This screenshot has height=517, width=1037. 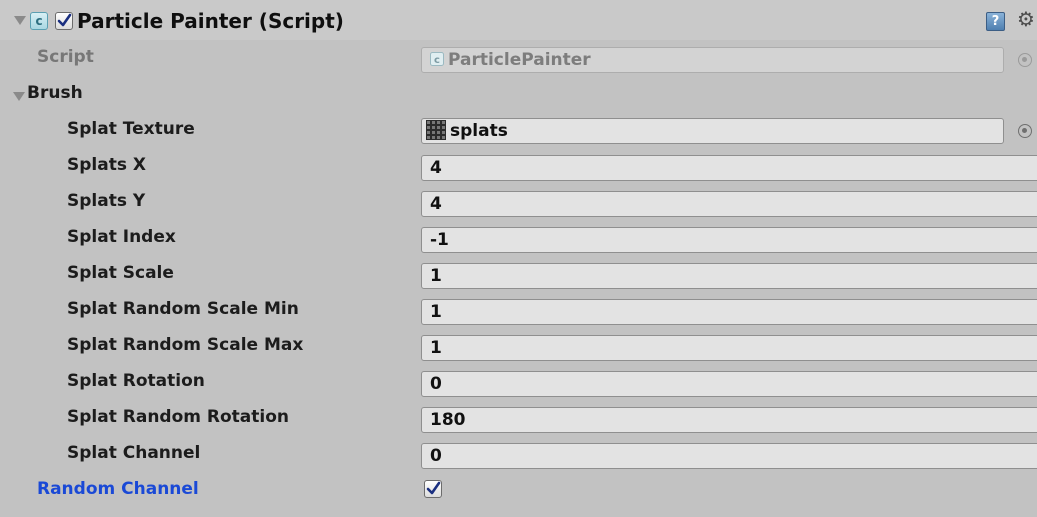 What do you see at coordinates (729, 348) in the screenshot?
I see `splat-random-scale-max-field: 1` at bounding box center [729, 348].